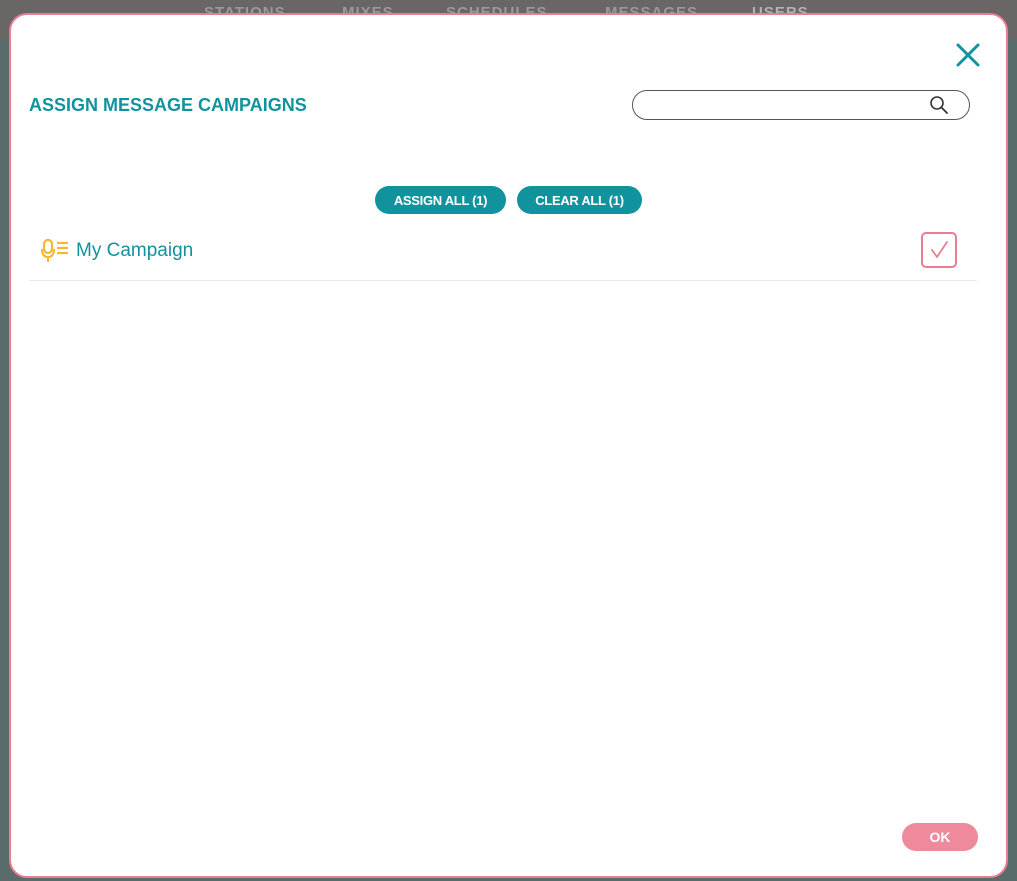 The width and height of the screenshot is (1017, 881). I want to click on search-icon, so click(939, 105).